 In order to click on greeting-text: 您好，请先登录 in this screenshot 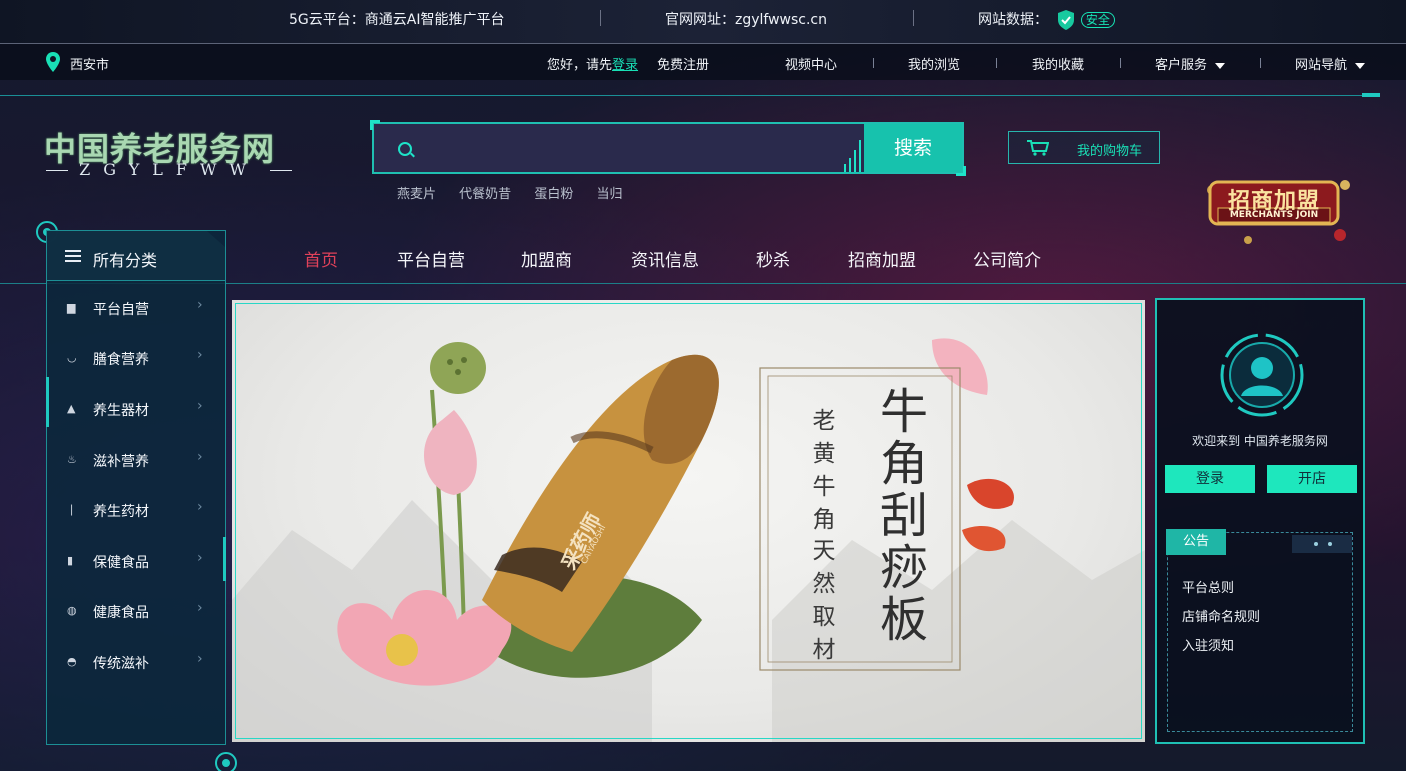, I will do `click(592, 63)`.